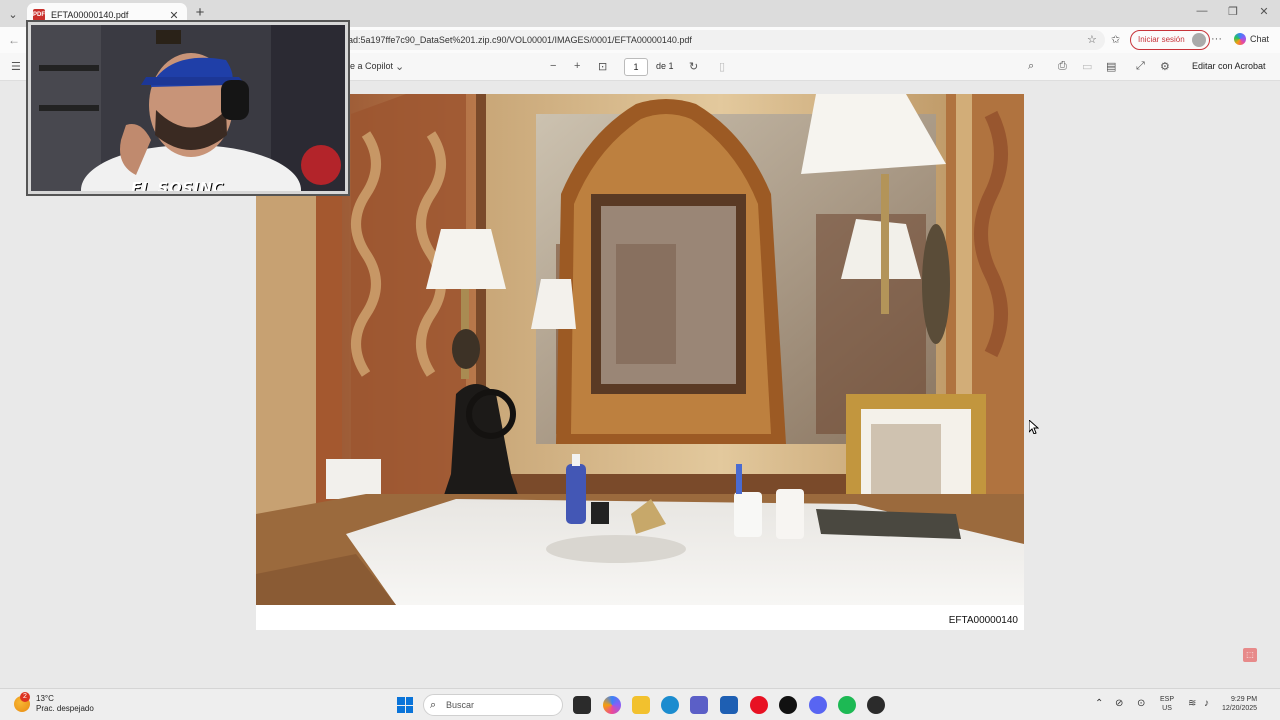 The width and height of the screenshot is (1280, 720). Describe the element at coordinates (788, 705) in the screenshot. I see `tiktok-icon` at that location.